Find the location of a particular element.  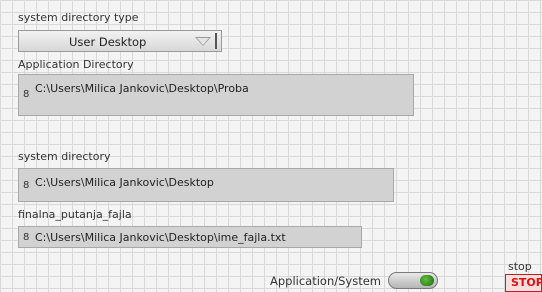

app-dir-value: C:\Users\Milica Jankovic\Desktop\Proba is located at coordinates (142, 88).